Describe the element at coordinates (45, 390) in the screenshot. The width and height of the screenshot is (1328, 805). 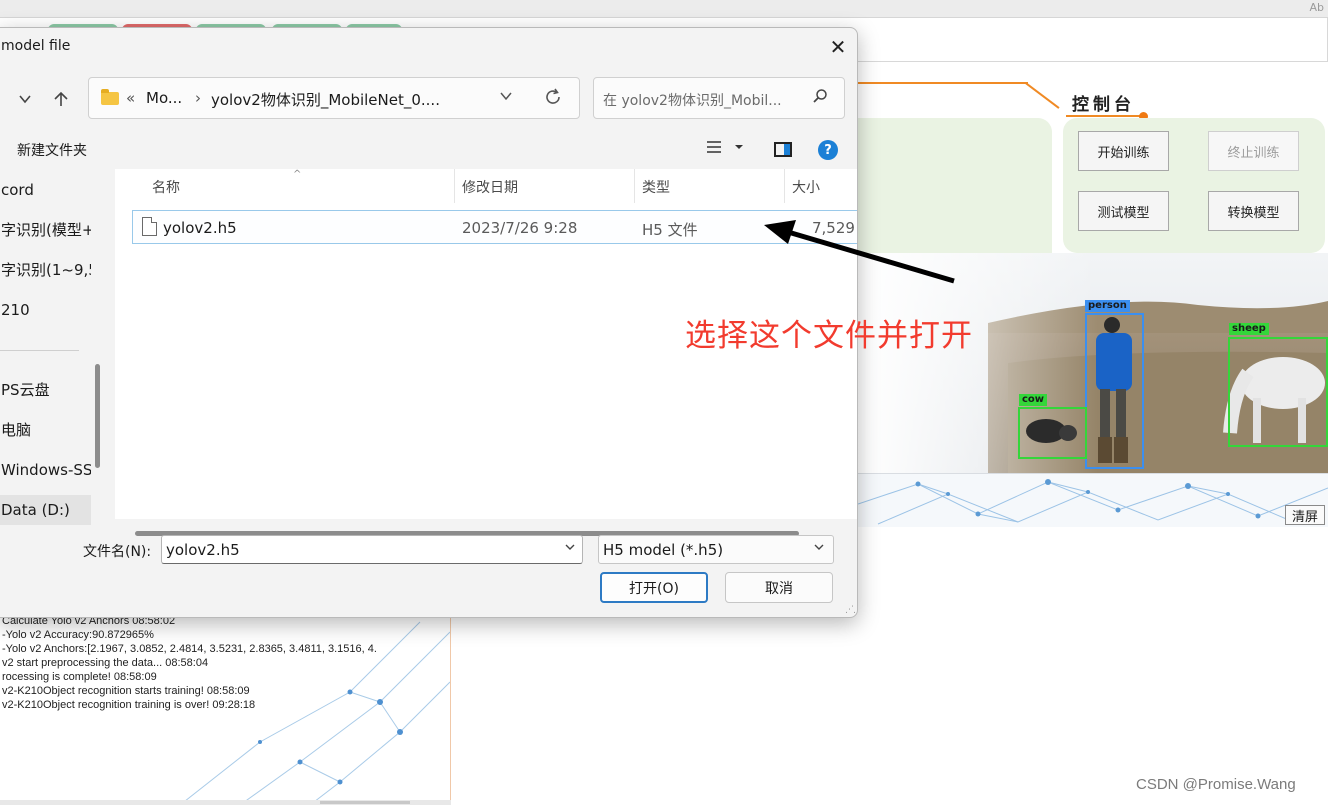
I see `nav-item: PS云盘` at that location.